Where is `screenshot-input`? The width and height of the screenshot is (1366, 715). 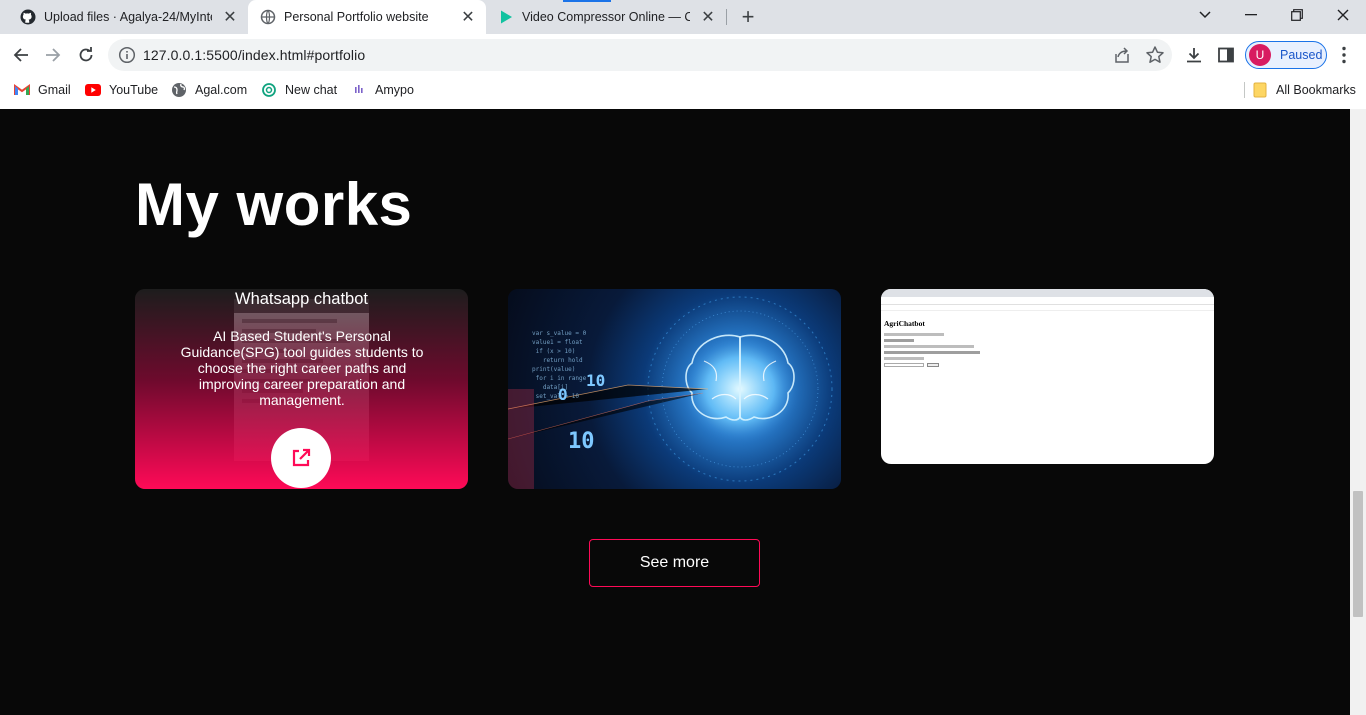
screenshot-input is located at coordinates (904, 365).